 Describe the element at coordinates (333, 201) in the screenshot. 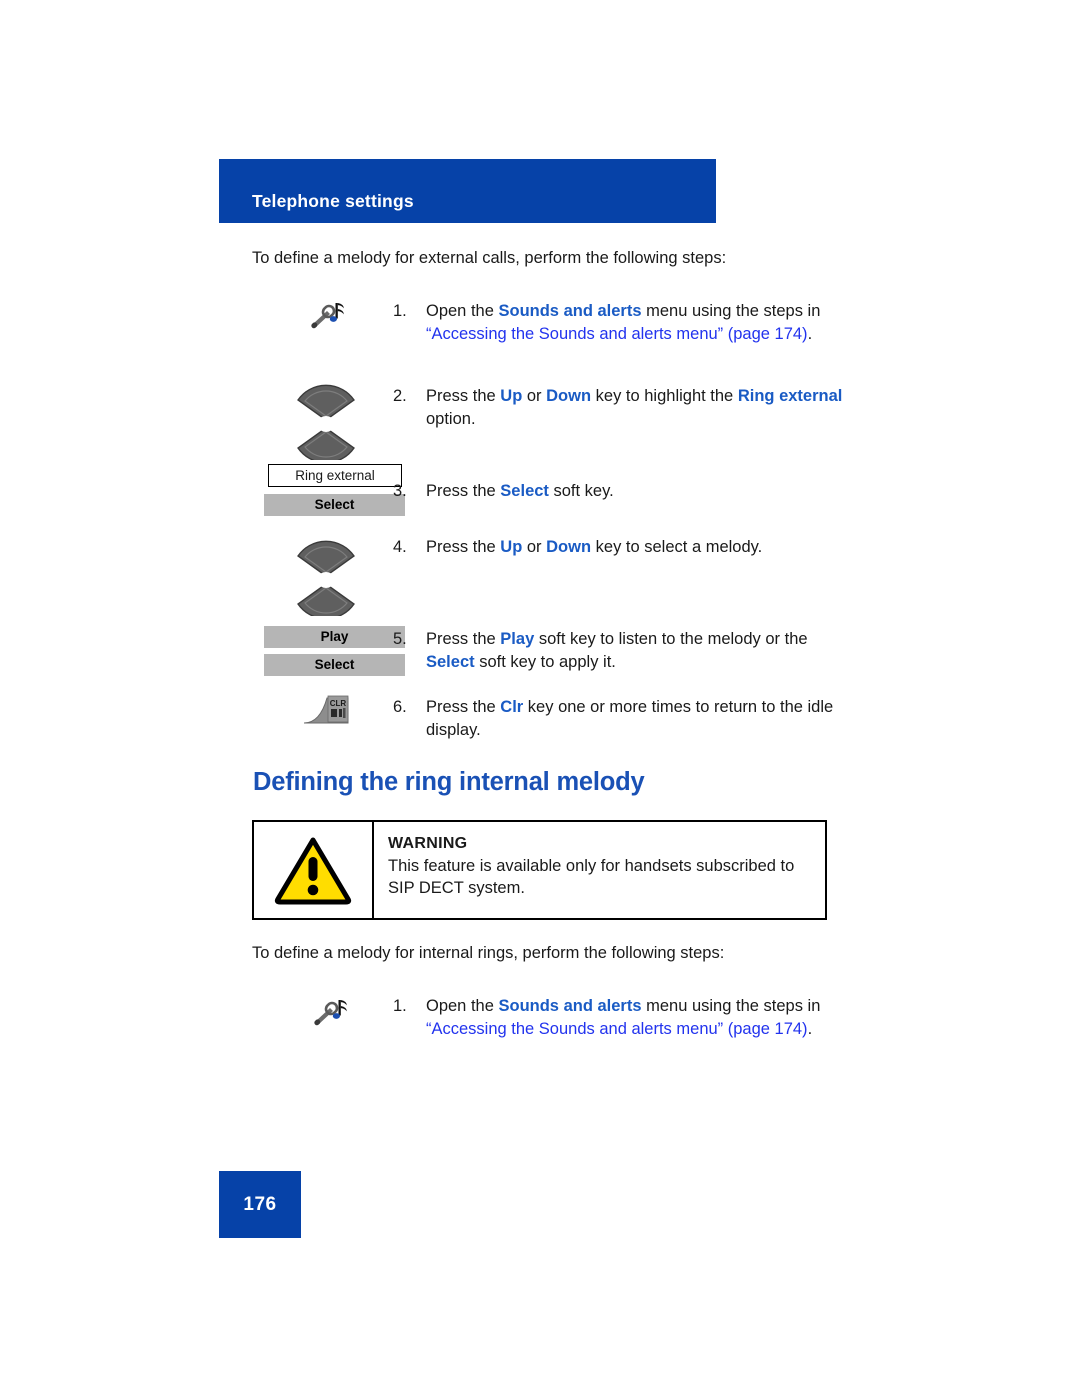

I see `page-header-title: Telephone settings` at that location.